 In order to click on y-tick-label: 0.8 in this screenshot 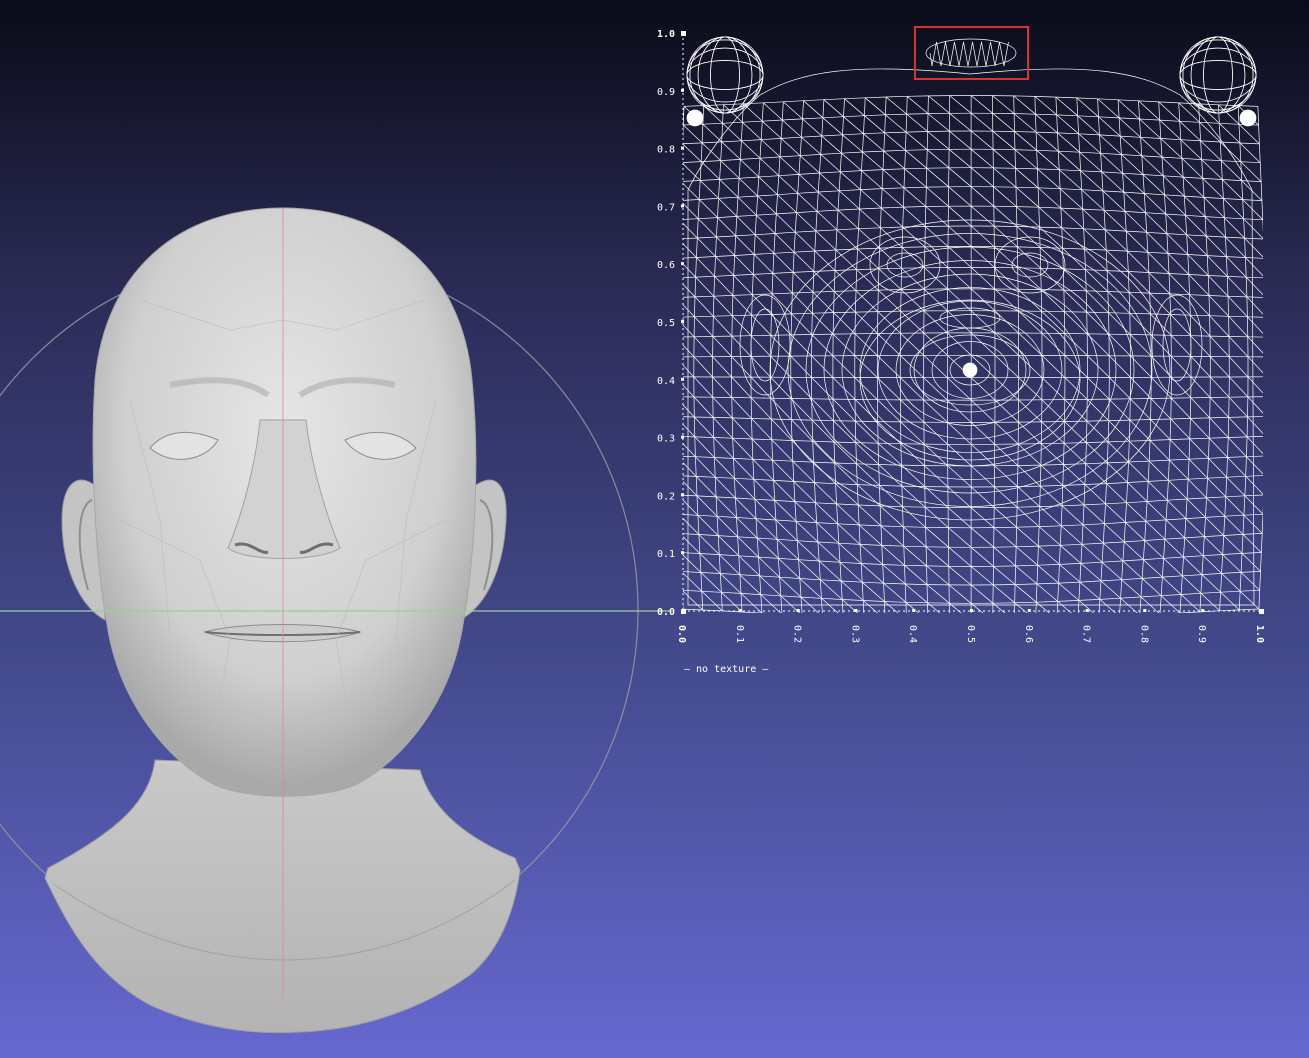, I will do `click(666, 150)`.